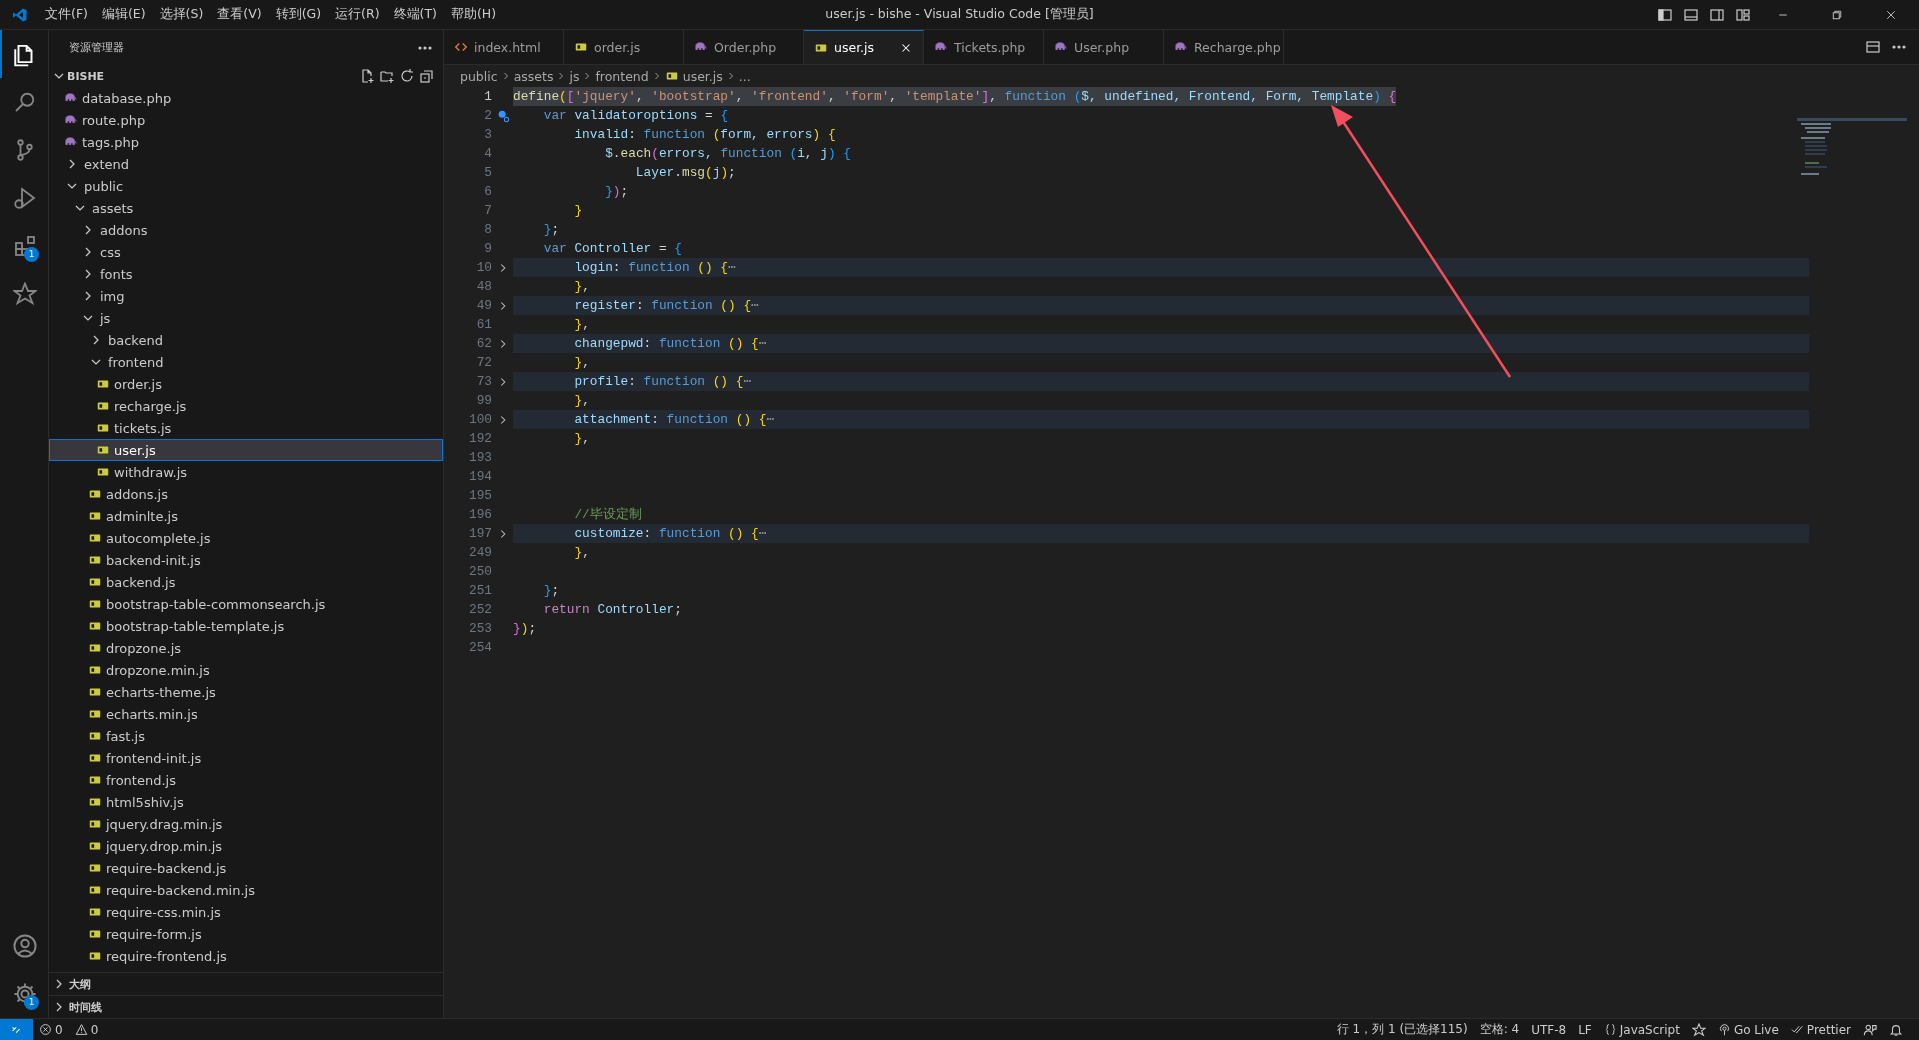 This screenshot has width=1919, height=1040. Describe the element at coordinates (864, 47) in the screenshot. I see `editor-tab: user.js` at that location.